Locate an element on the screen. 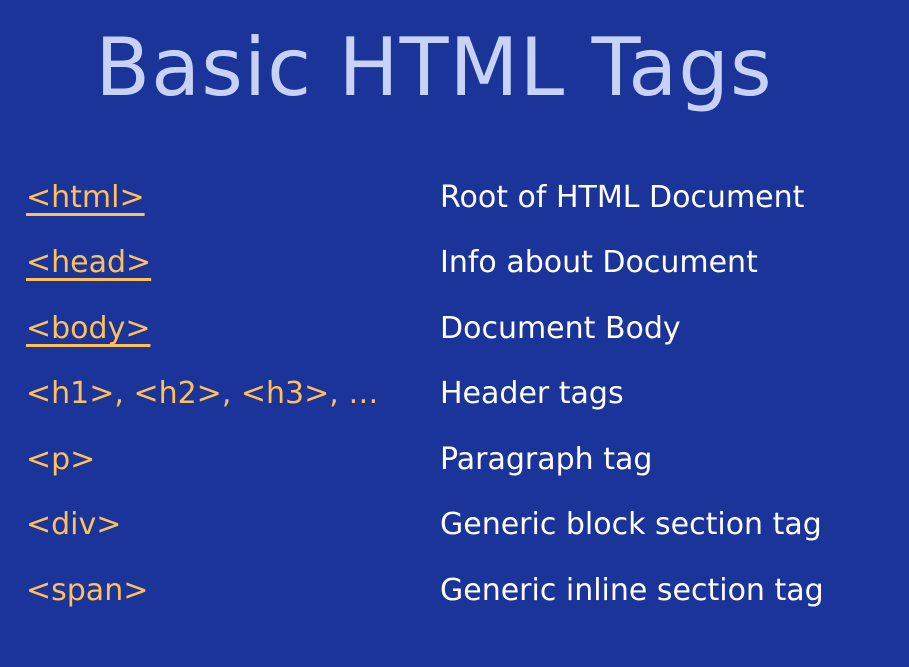 The width and height of the screenshot is (909, 667). tag-row-html: <html> Root of HTML Document is located at coordinates (456, 198).